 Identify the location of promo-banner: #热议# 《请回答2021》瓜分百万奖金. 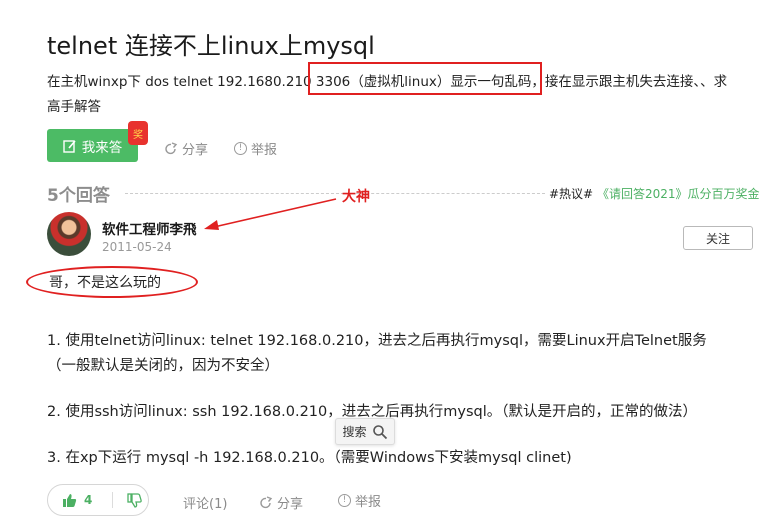
(654, 193).